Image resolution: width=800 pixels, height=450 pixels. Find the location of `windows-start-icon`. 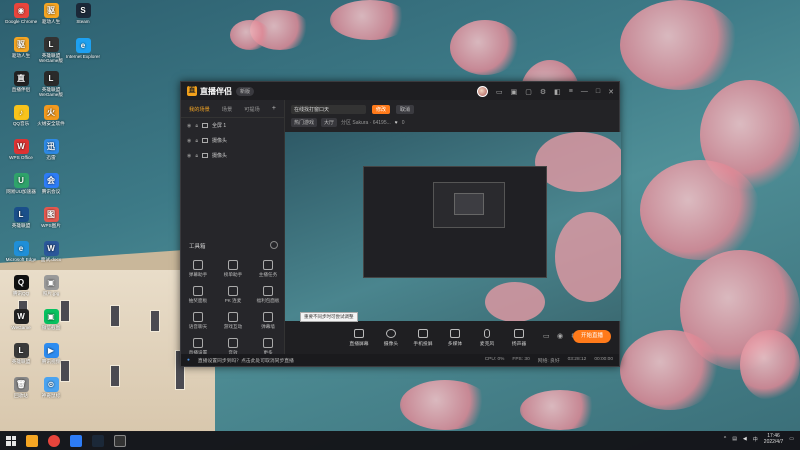

windows-start-icon is located at coordinates (11, 440).